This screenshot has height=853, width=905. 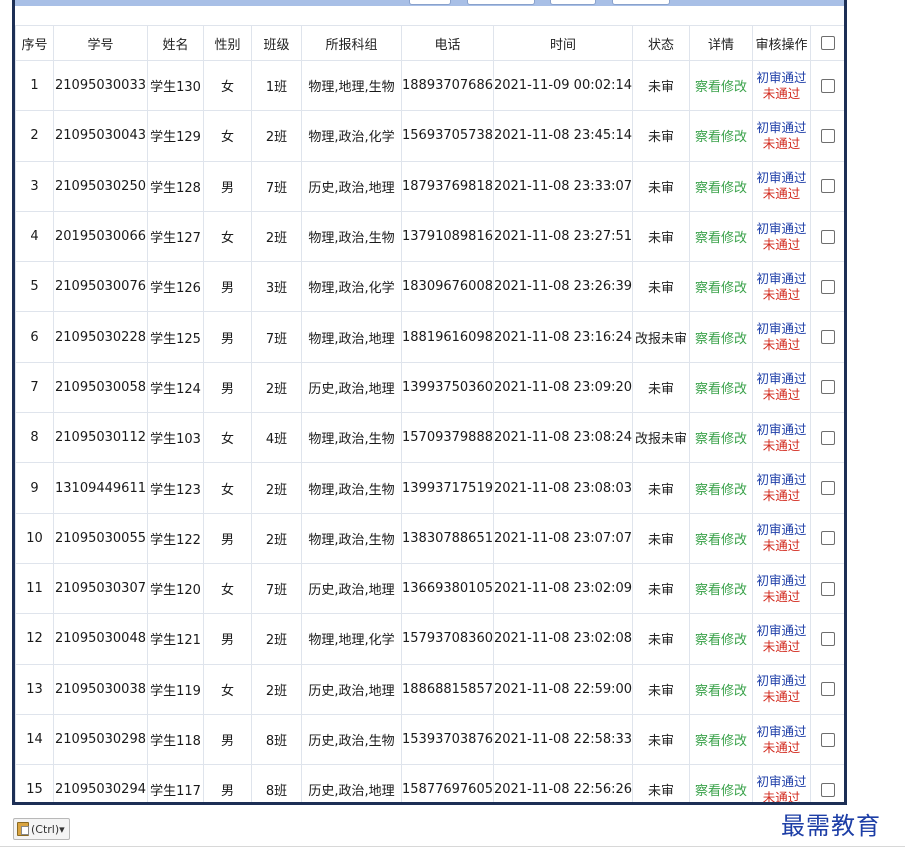 I want to click on row-time: 2021-11-08 22:56:26, so click(x=563, y=783).